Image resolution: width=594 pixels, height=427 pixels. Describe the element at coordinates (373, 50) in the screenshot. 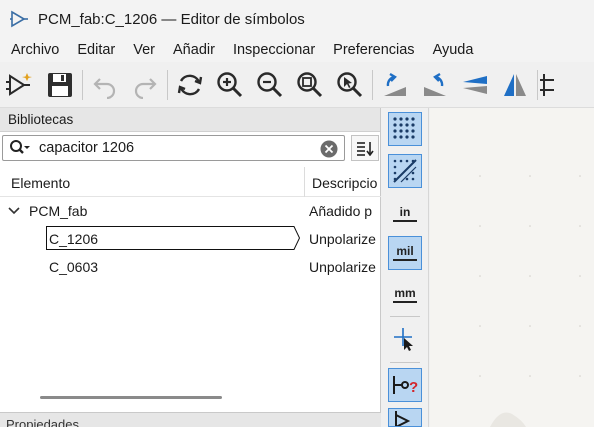

I see `menu-preferencias: Preferencias` at that location.